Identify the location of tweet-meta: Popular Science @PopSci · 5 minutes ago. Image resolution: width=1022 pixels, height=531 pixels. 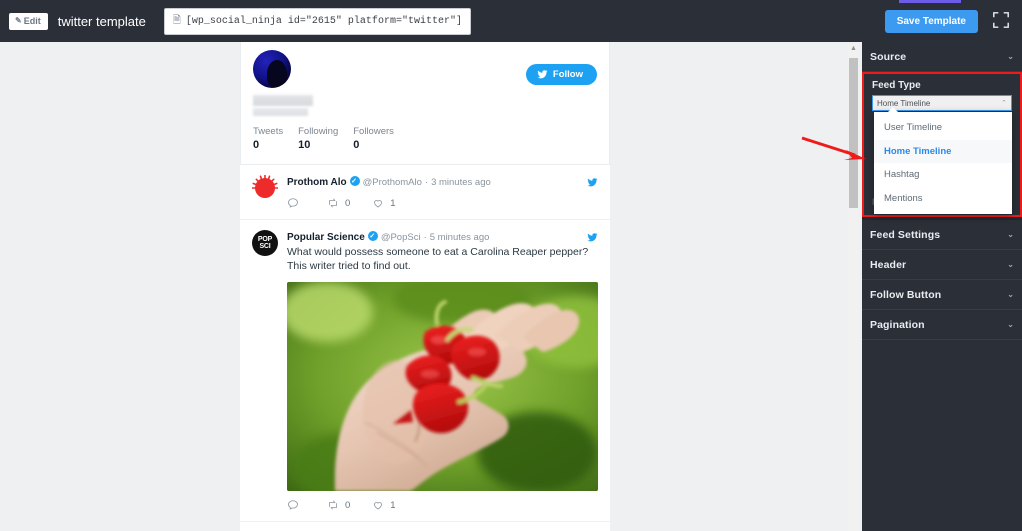
(442, 237).